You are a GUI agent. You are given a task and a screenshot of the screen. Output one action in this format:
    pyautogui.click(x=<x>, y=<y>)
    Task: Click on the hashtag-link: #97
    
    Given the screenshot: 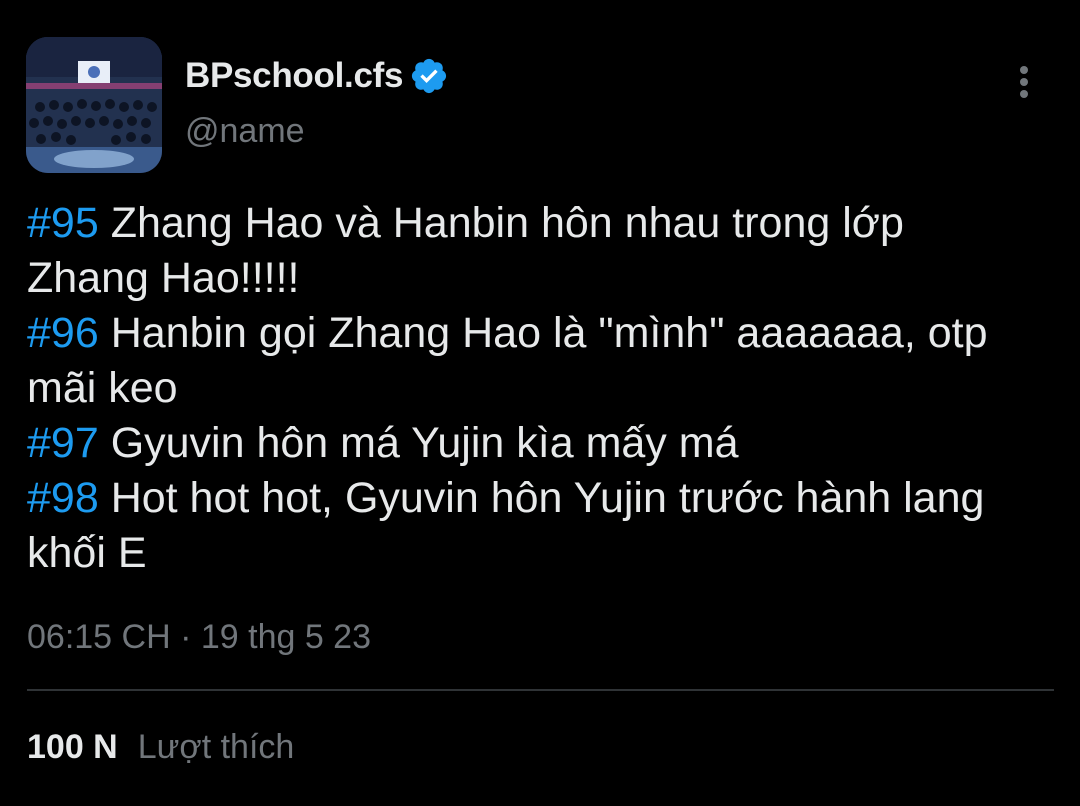 What is the action you would take?
    pyautogui.click(x=63, y=443)
    